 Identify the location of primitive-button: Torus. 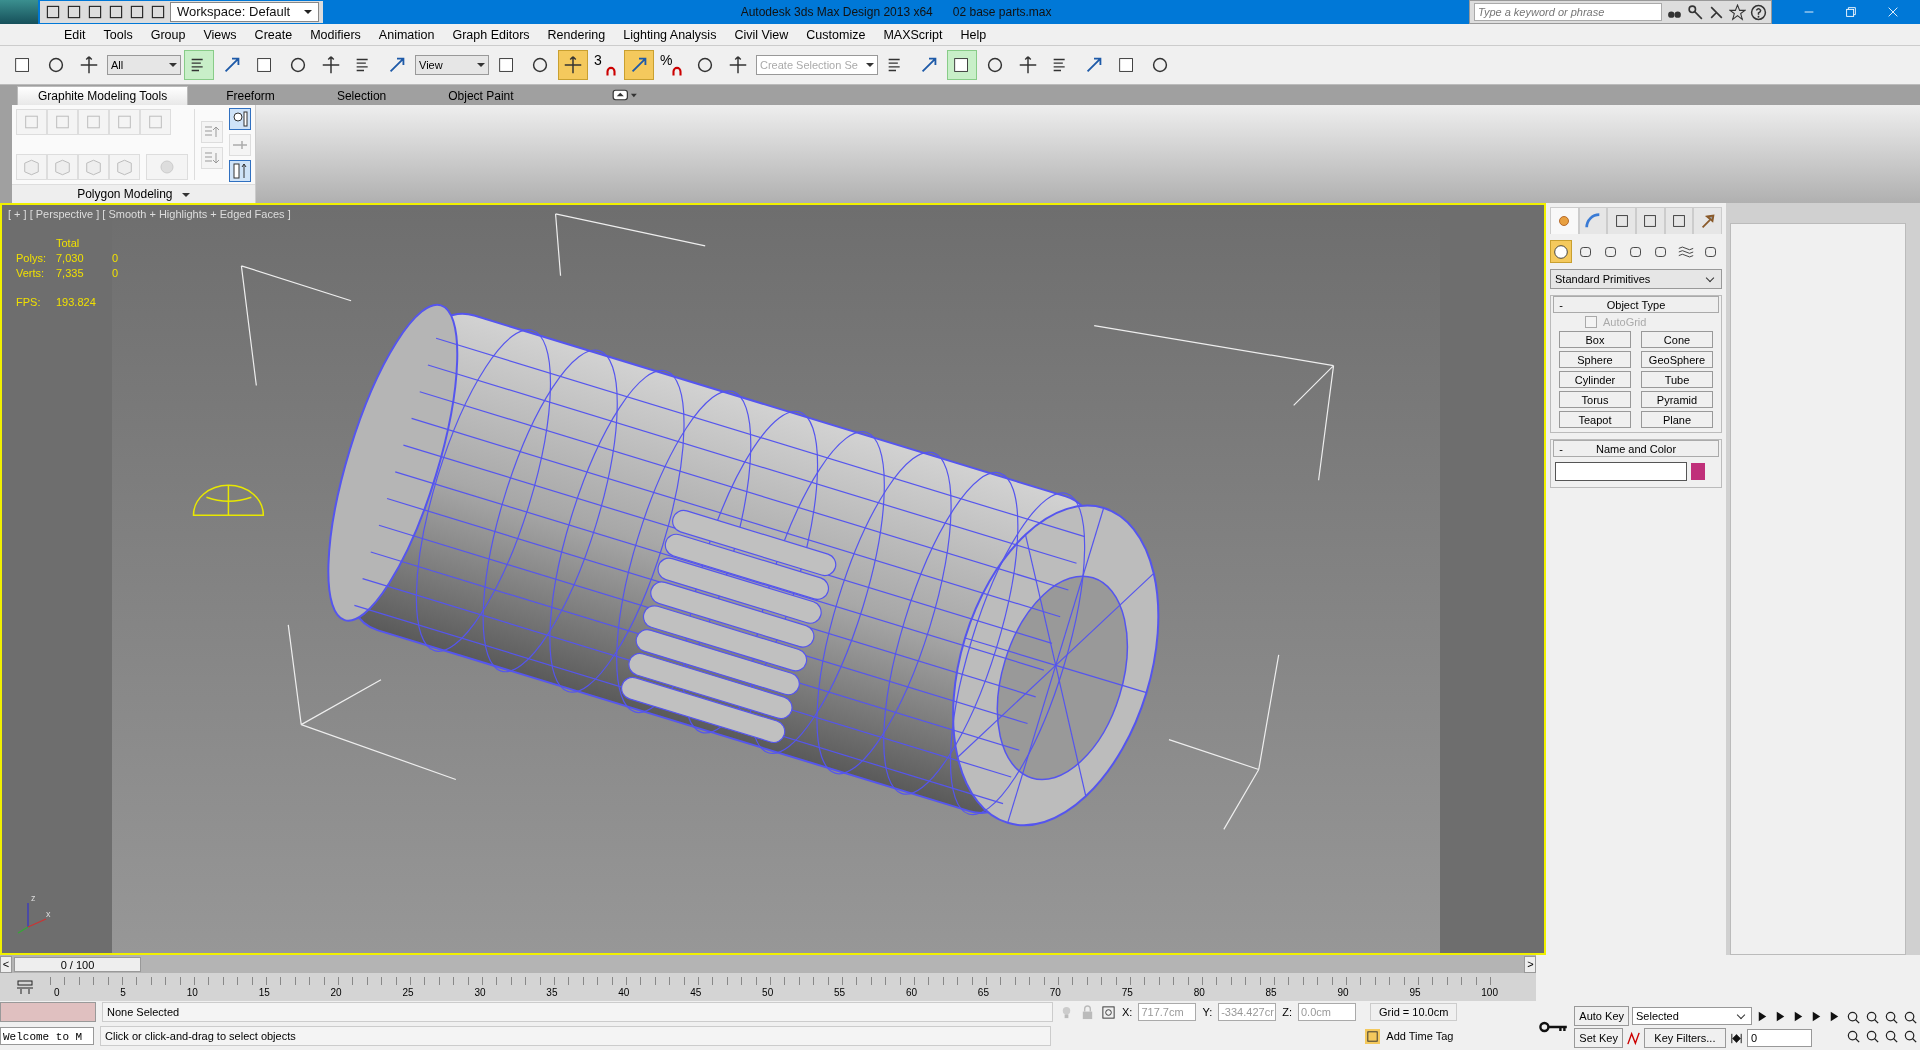
(1595, 399).